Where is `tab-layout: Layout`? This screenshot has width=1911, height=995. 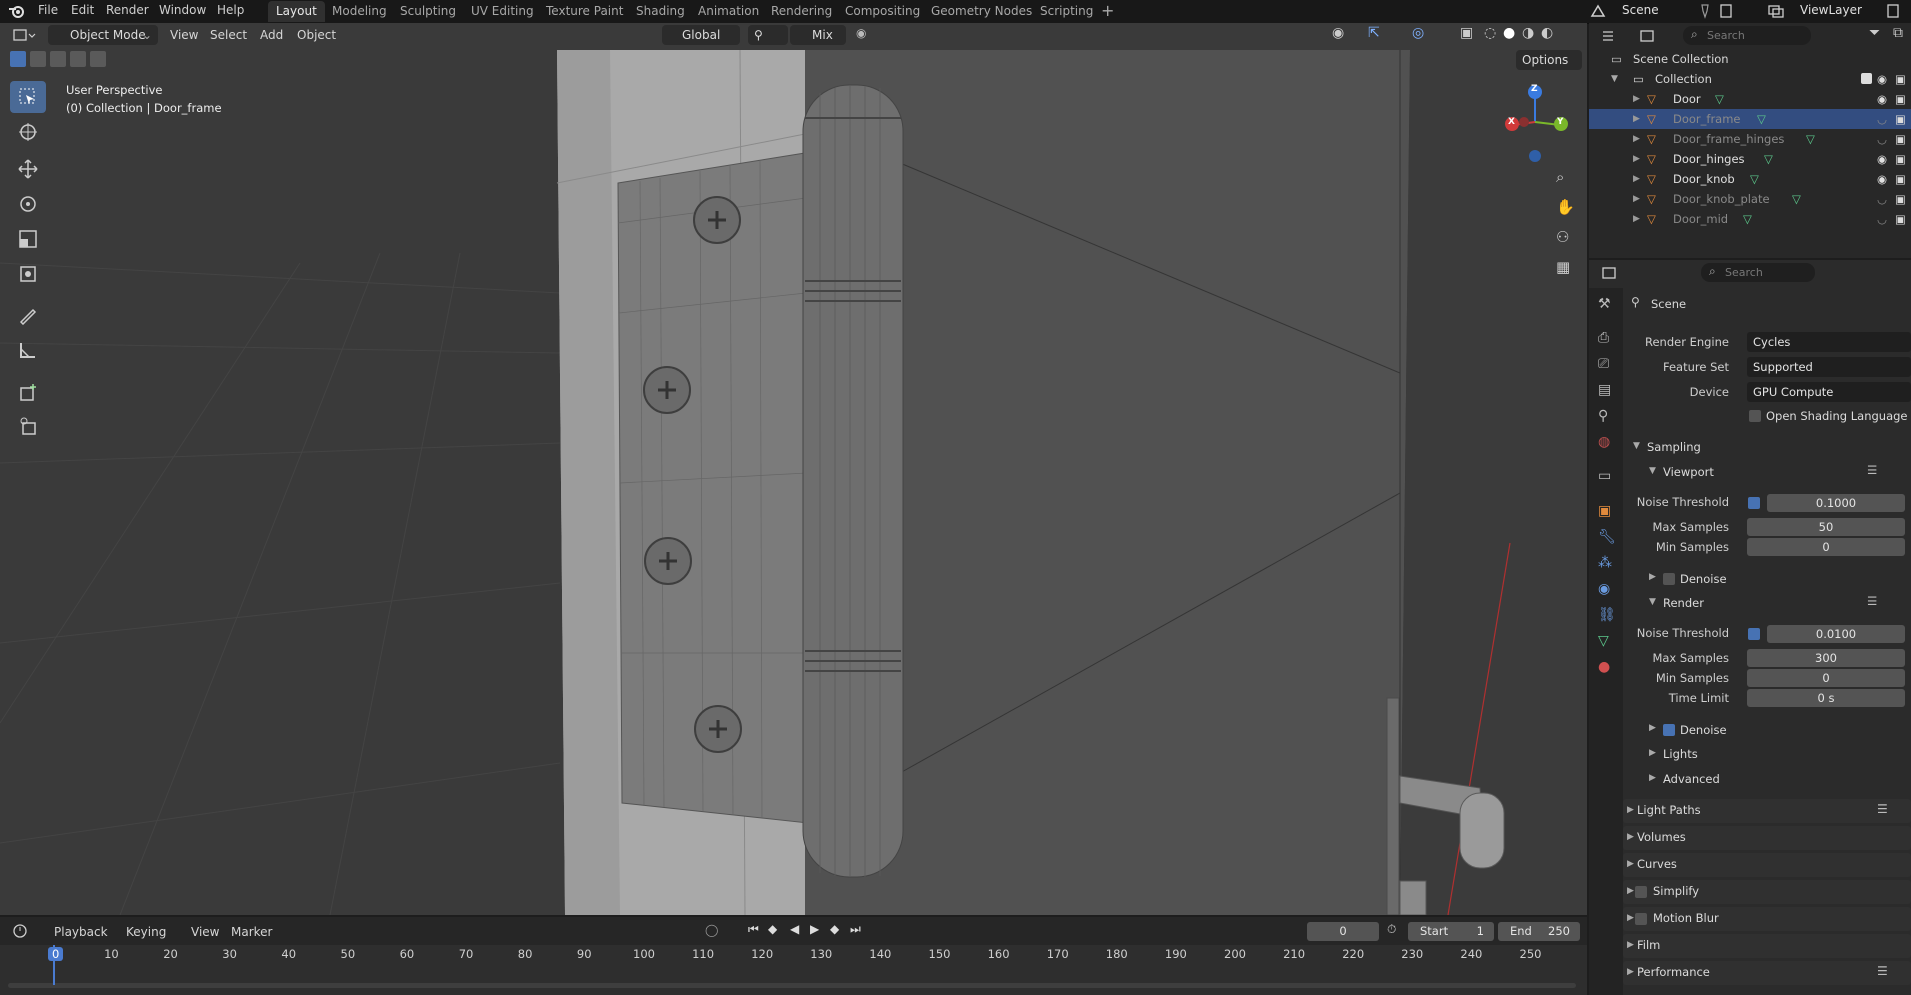
tab-layout: Layout is located at coordinates (296, 11).